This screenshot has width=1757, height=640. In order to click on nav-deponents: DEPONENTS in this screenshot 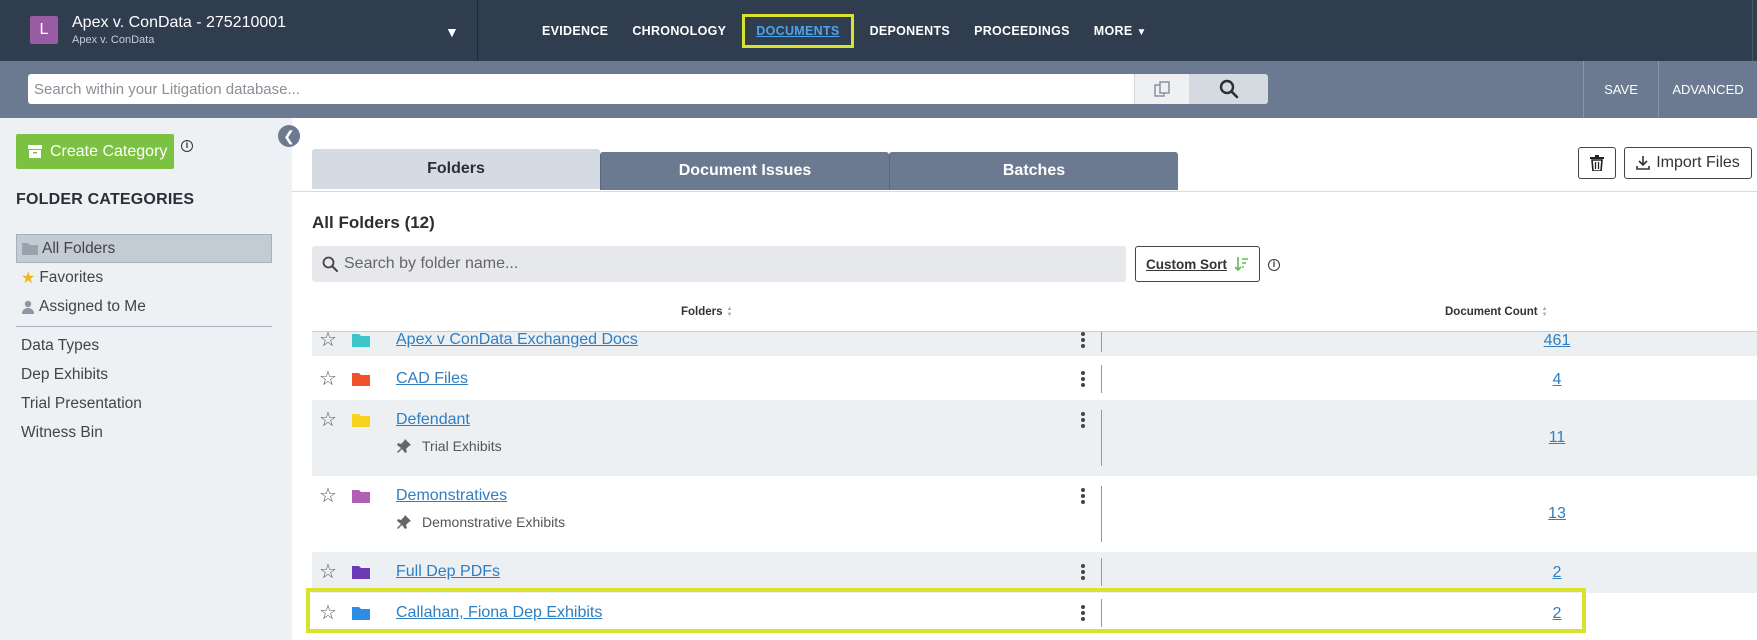, I will do `click(910, 31)`.